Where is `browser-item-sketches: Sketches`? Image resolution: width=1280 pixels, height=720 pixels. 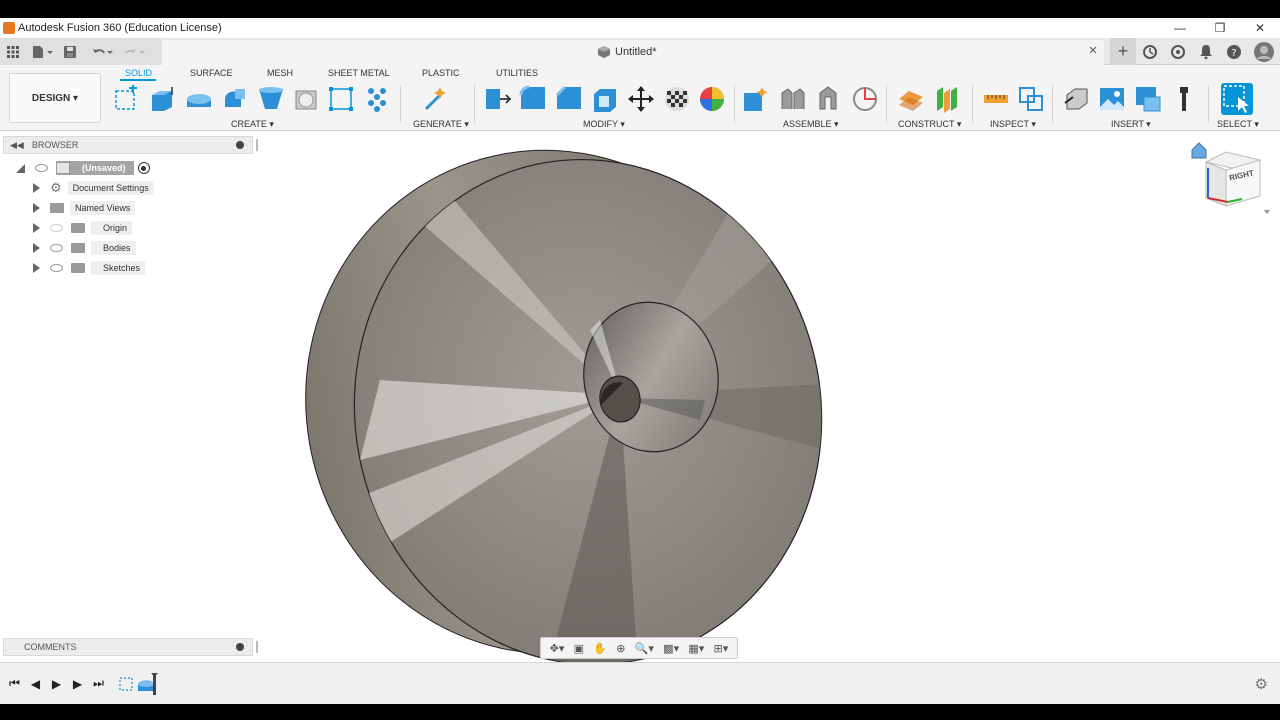 browser-item-sketches: Sketches is located at coordinates (89, 268).